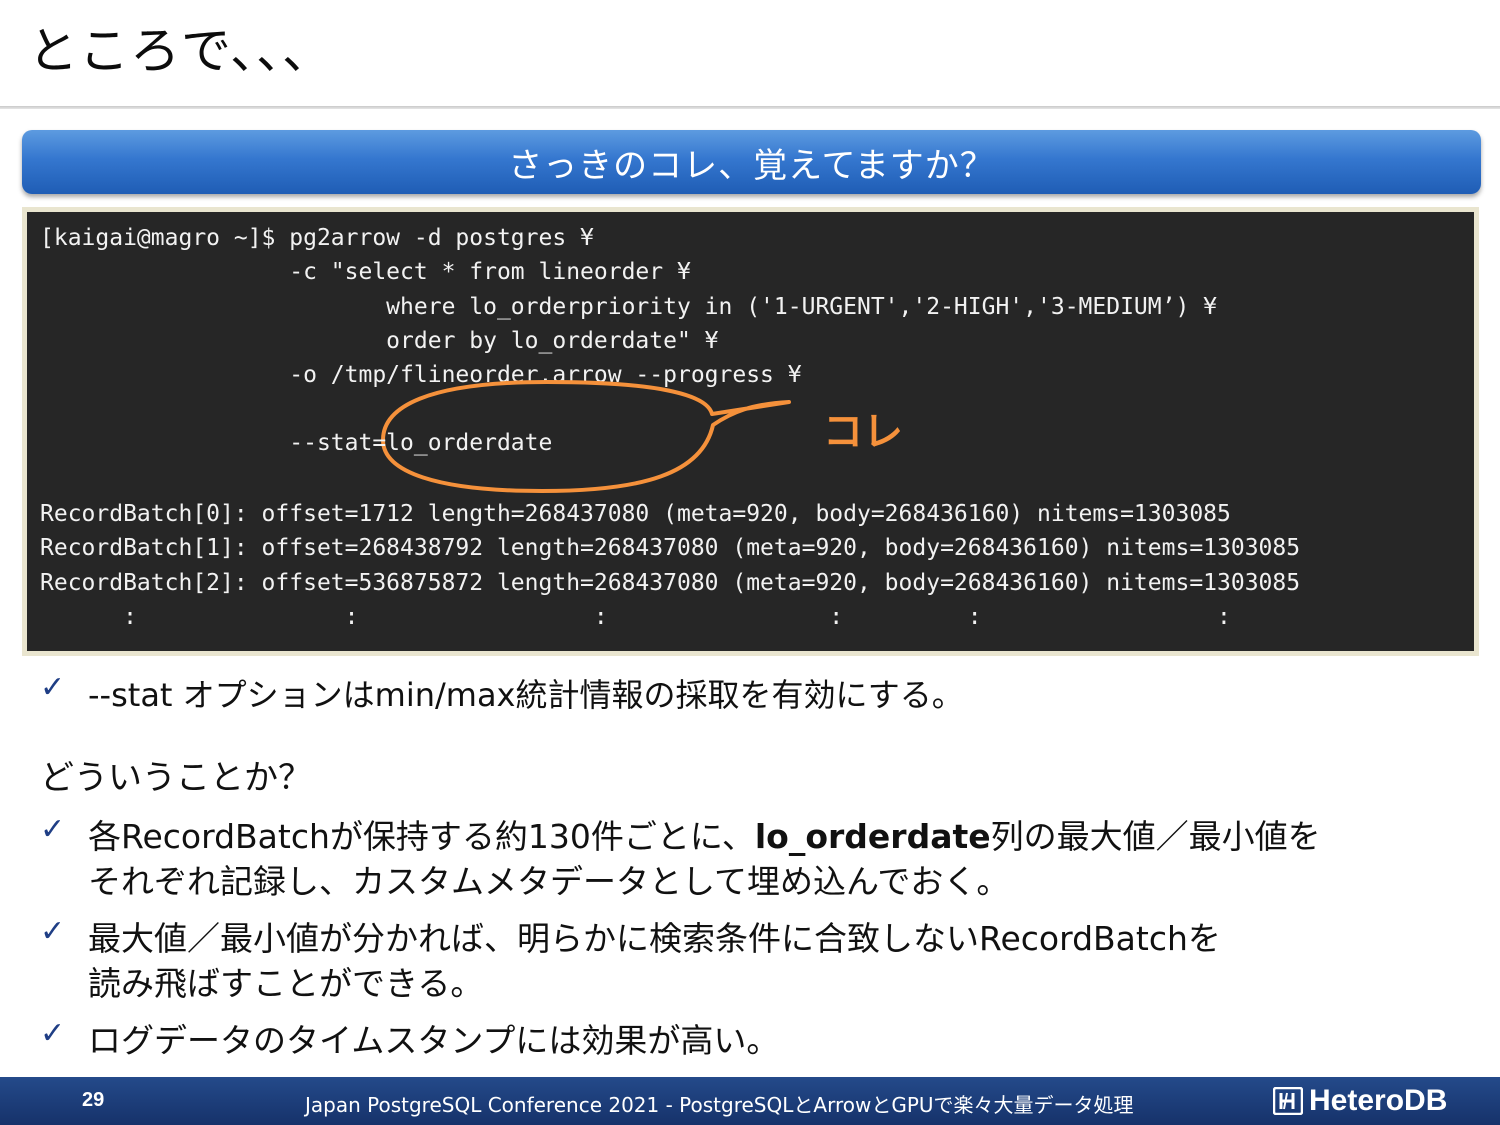 This screenshot has width=1500, height=1125. I want to click on terminal-line: : : : : : :, so click(635, 617).